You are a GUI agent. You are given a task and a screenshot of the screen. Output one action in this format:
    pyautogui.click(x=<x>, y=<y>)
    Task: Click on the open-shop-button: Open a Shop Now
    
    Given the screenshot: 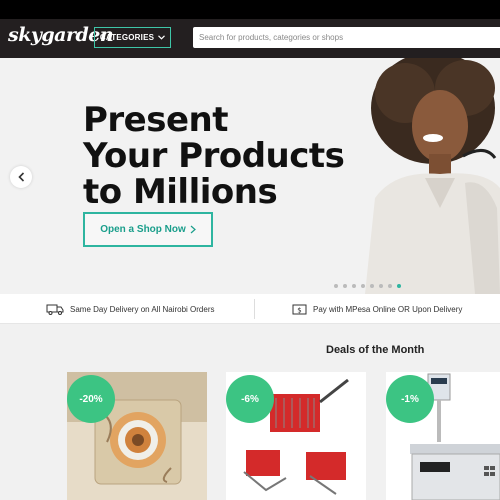 What is the action you would take?
    pyautogui.click(x=148, y=229)
    